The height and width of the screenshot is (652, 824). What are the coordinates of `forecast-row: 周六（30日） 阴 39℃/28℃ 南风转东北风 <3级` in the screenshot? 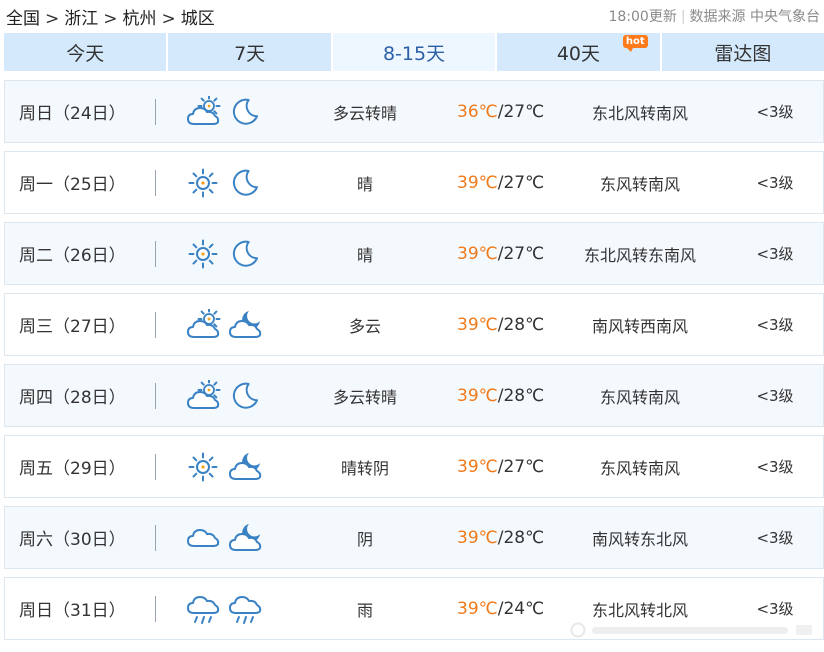 It's located at (414, 537).